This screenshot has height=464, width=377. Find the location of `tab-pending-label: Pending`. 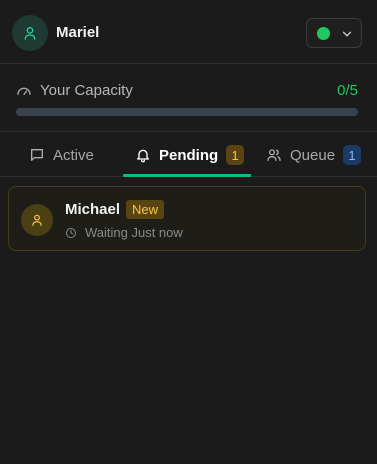

tab-pending-label: Pending is located at coordinates (189, 155).